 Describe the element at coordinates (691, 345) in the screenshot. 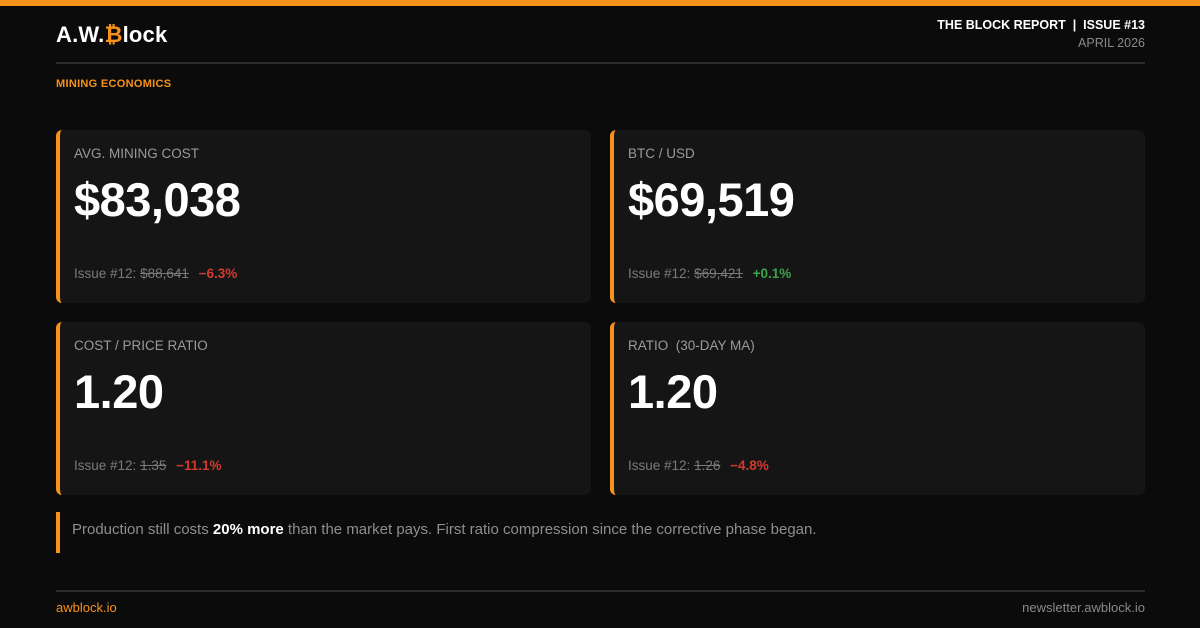

I see `metric-label: RATIO (30-DAY MA)` at that location.